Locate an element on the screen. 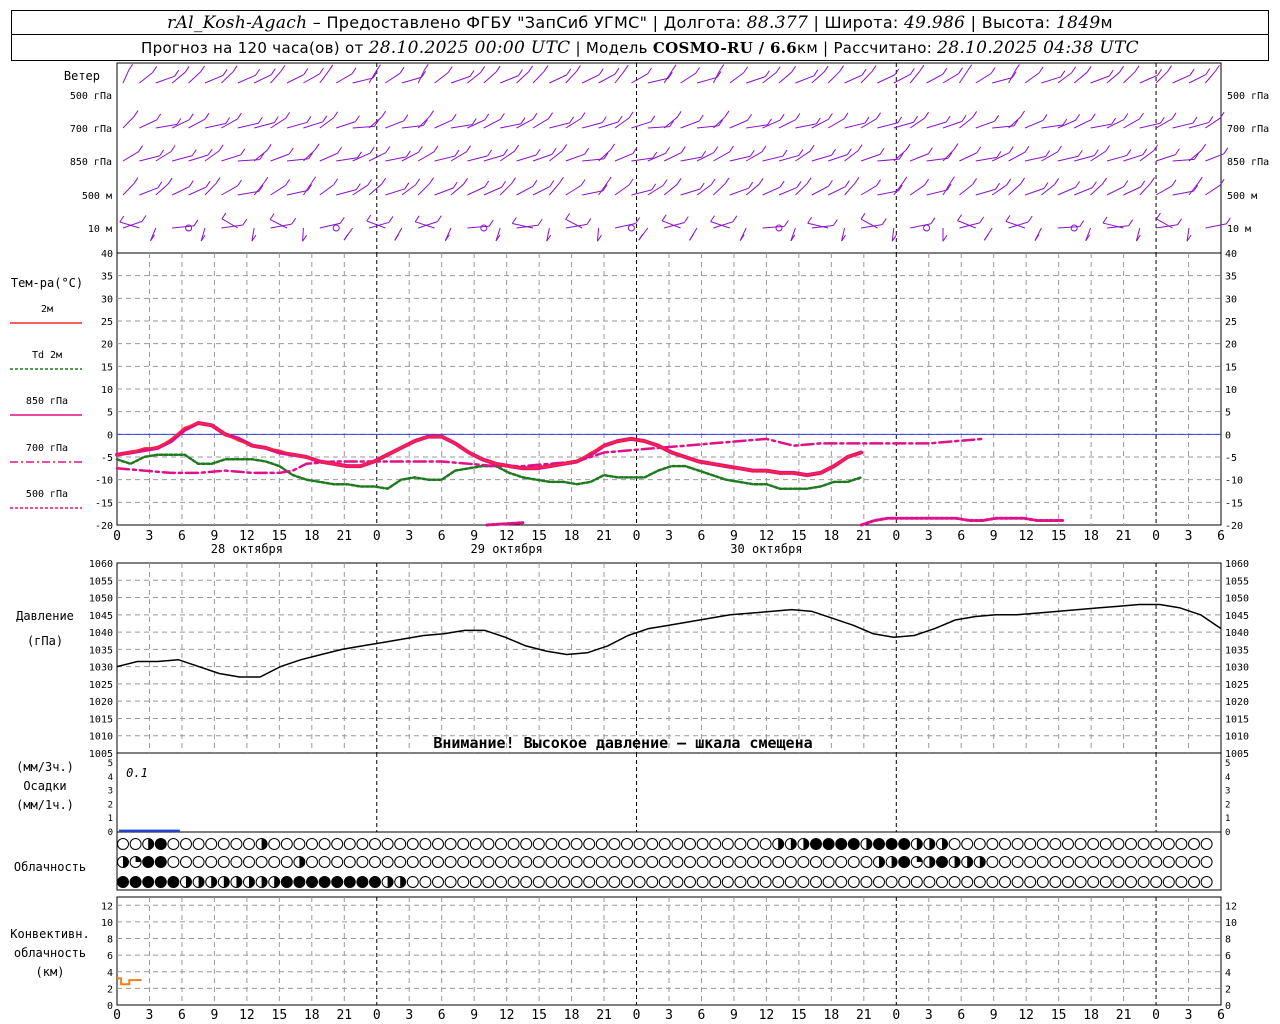 This screenshot has height=1024, width=1280. legend-label: 850 гПа is located at coordinates (47, 401).